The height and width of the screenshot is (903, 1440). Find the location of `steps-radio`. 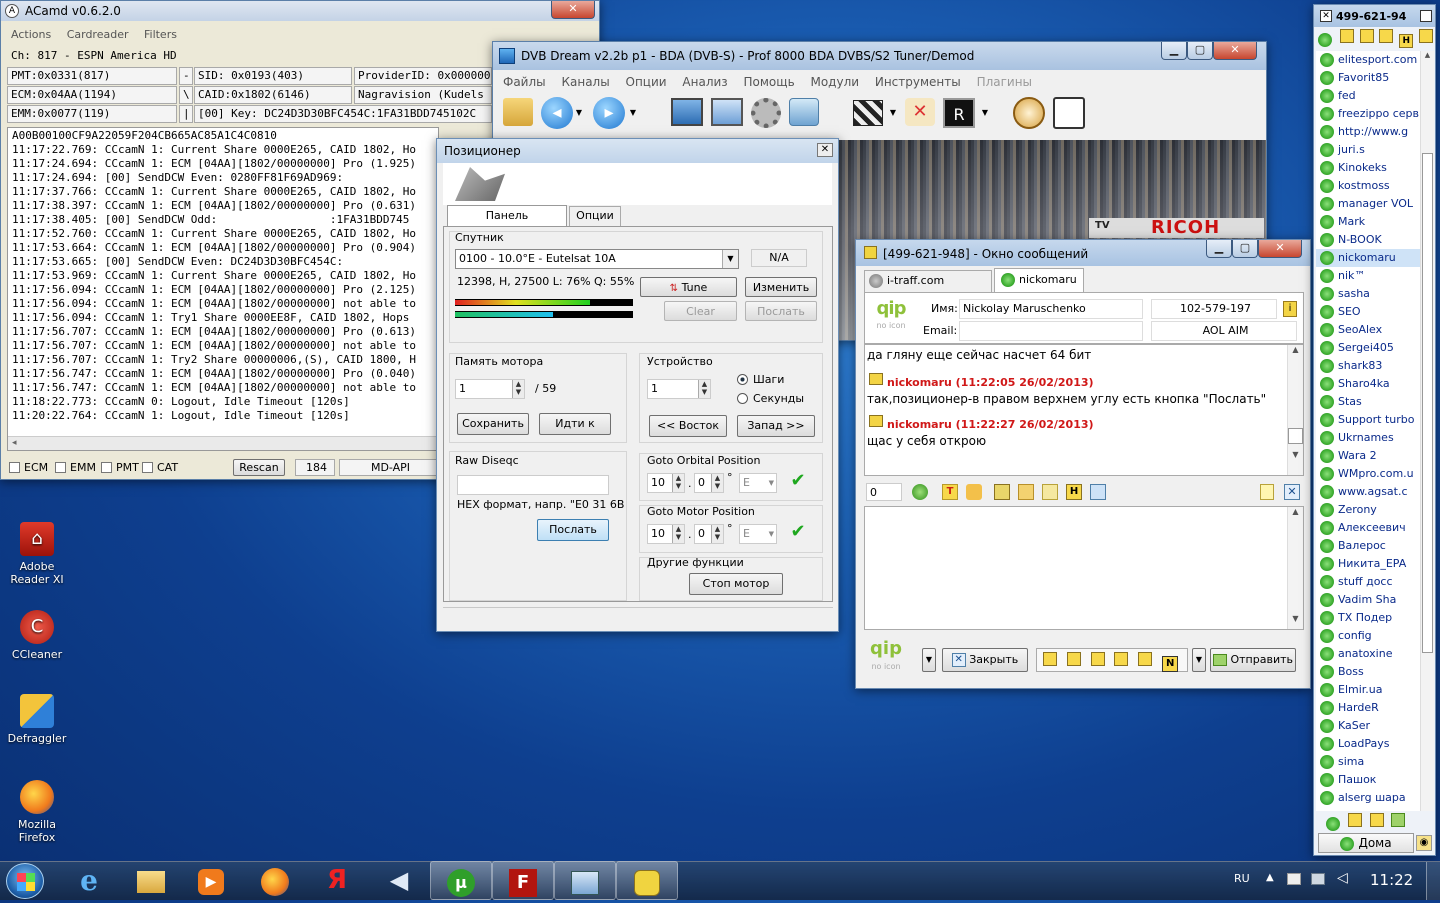

steps-radio is located at coordinates (742, 379).